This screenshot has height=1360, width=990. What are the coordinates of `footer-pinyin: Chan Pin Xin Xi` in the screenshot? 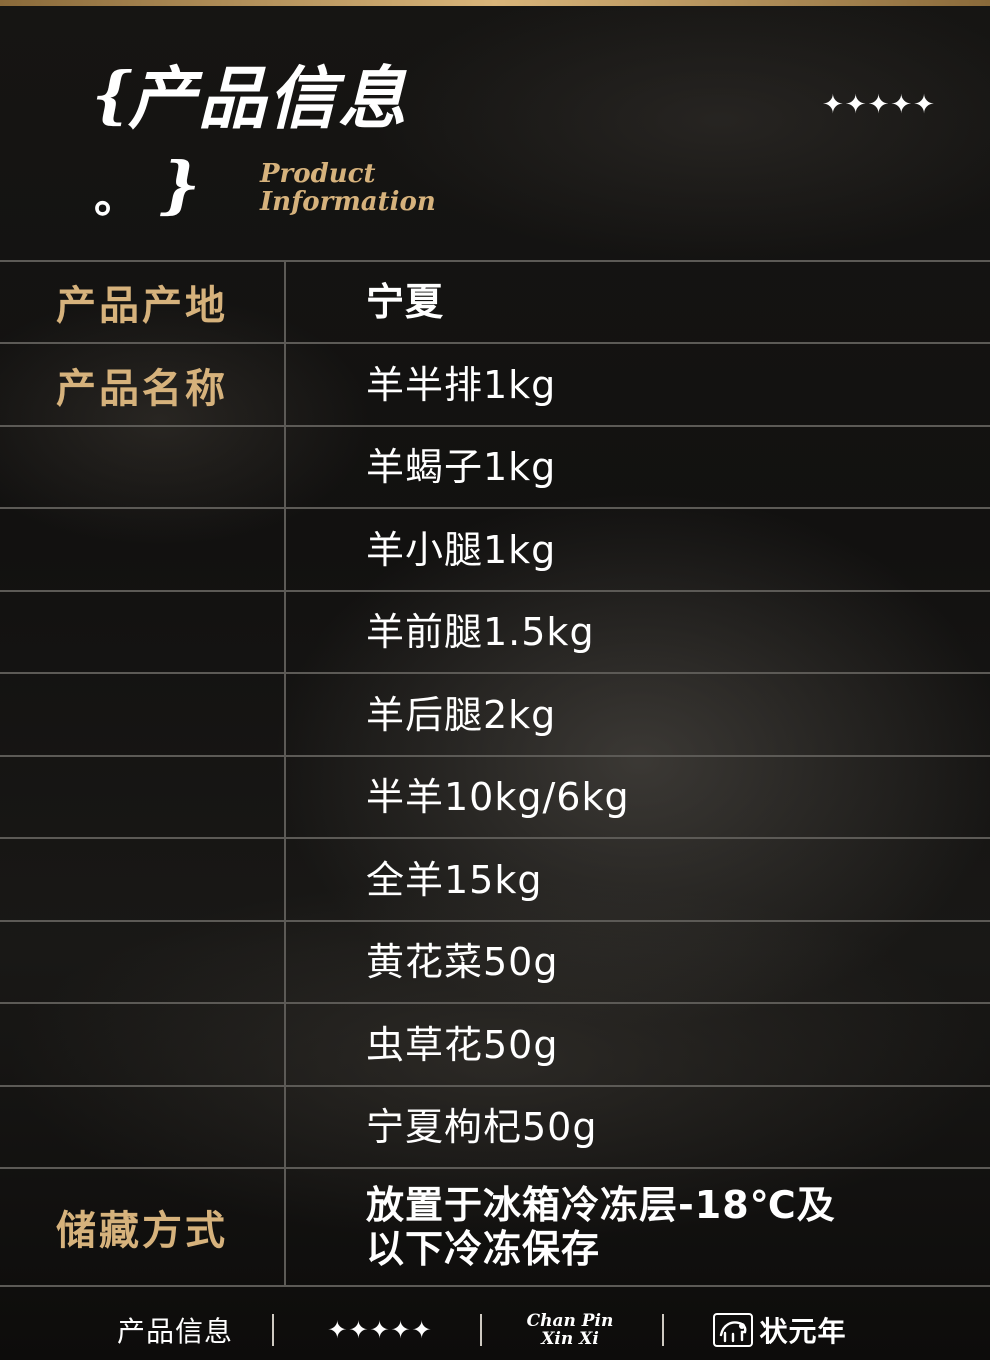 It's located at (570, 1330).